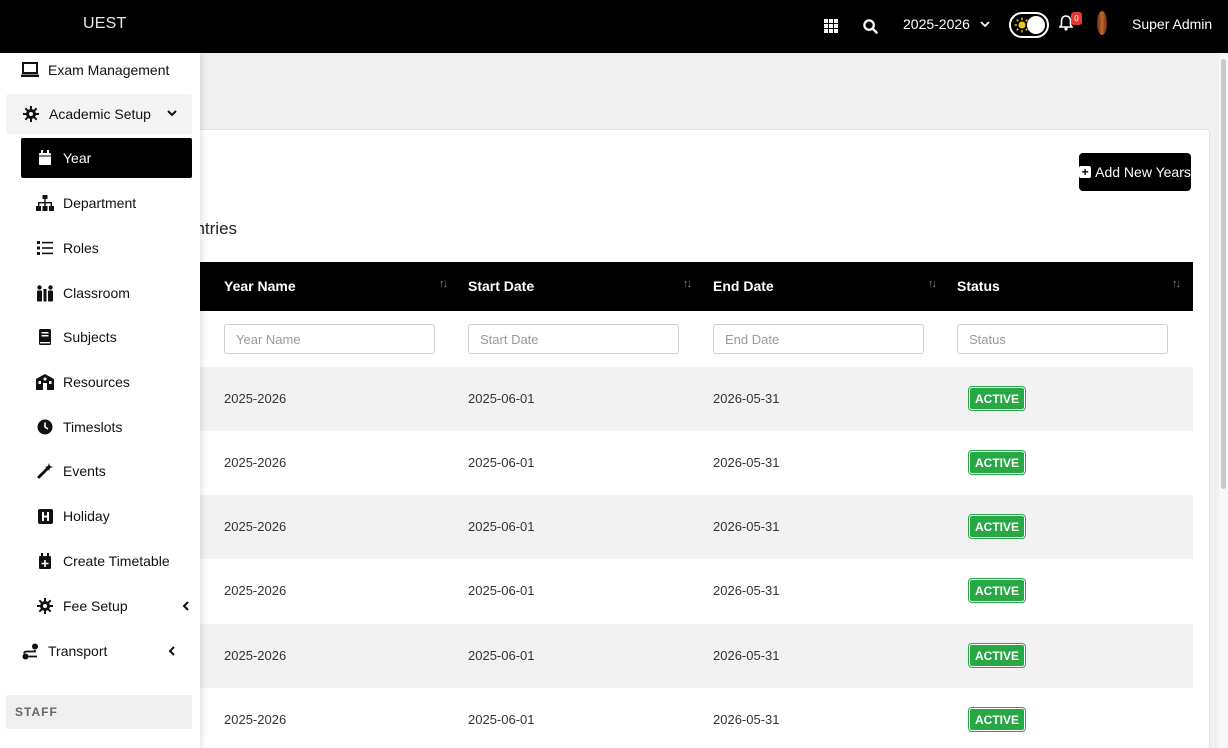 The image size is (1228, 748). I want to click on page-scrollbar, so click(1223, 400).